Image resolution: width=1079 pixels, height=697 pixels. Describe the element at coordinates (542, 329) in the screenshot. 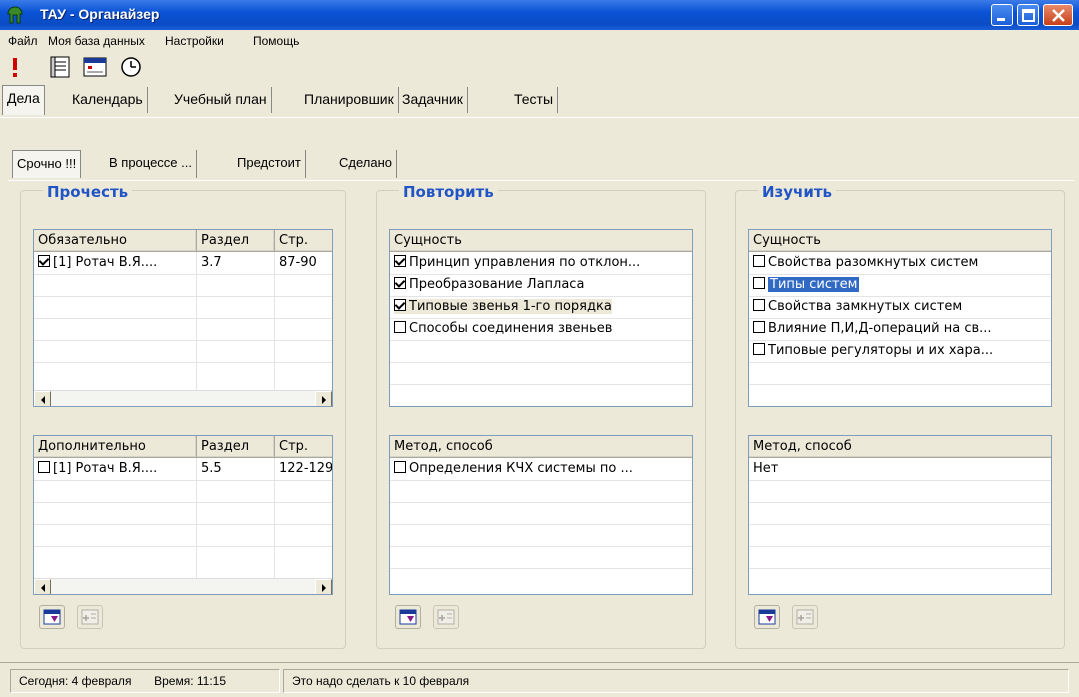

I see `list-item: Способы соединения звеньев` at that location.